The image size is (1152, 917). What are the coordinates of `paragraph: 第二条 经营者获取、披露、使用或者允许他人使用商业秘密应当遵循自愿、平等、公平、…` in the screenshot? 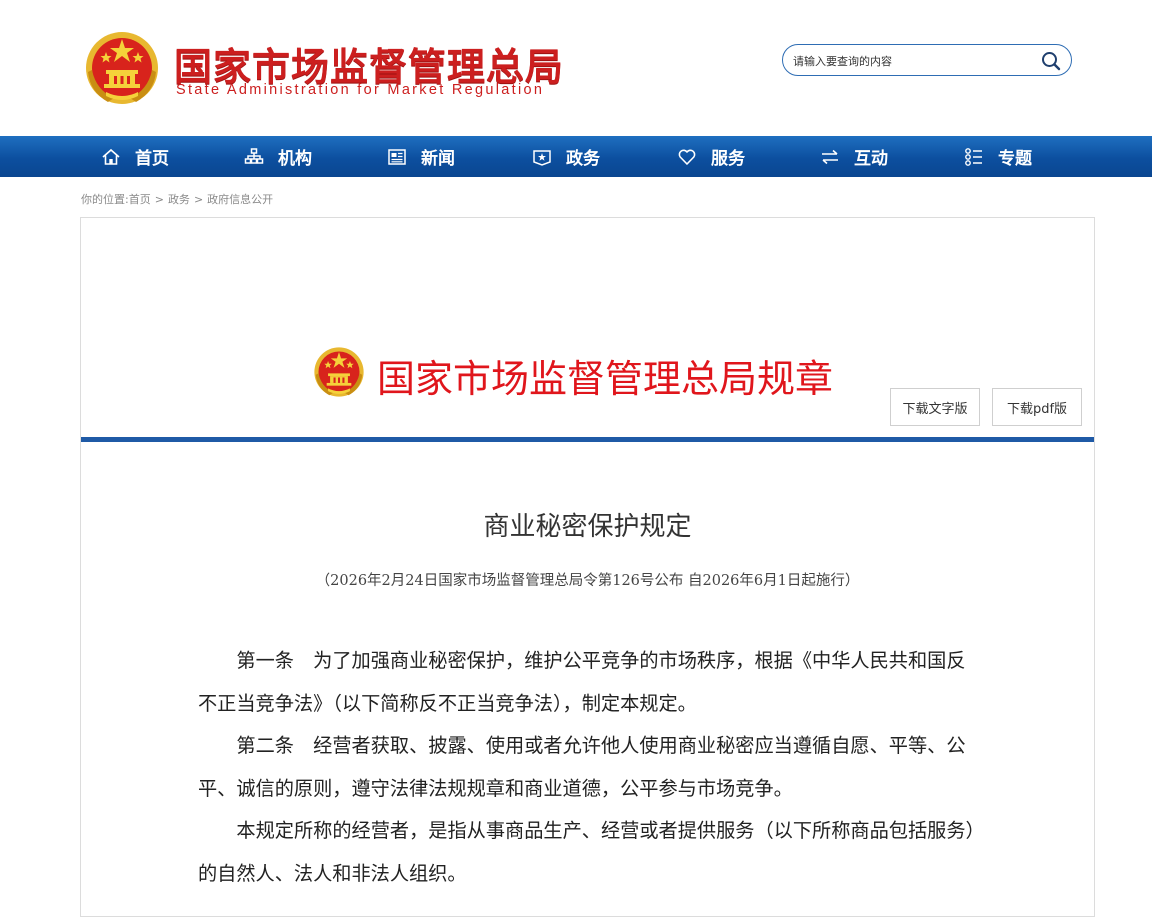 It's located at (582, 767).